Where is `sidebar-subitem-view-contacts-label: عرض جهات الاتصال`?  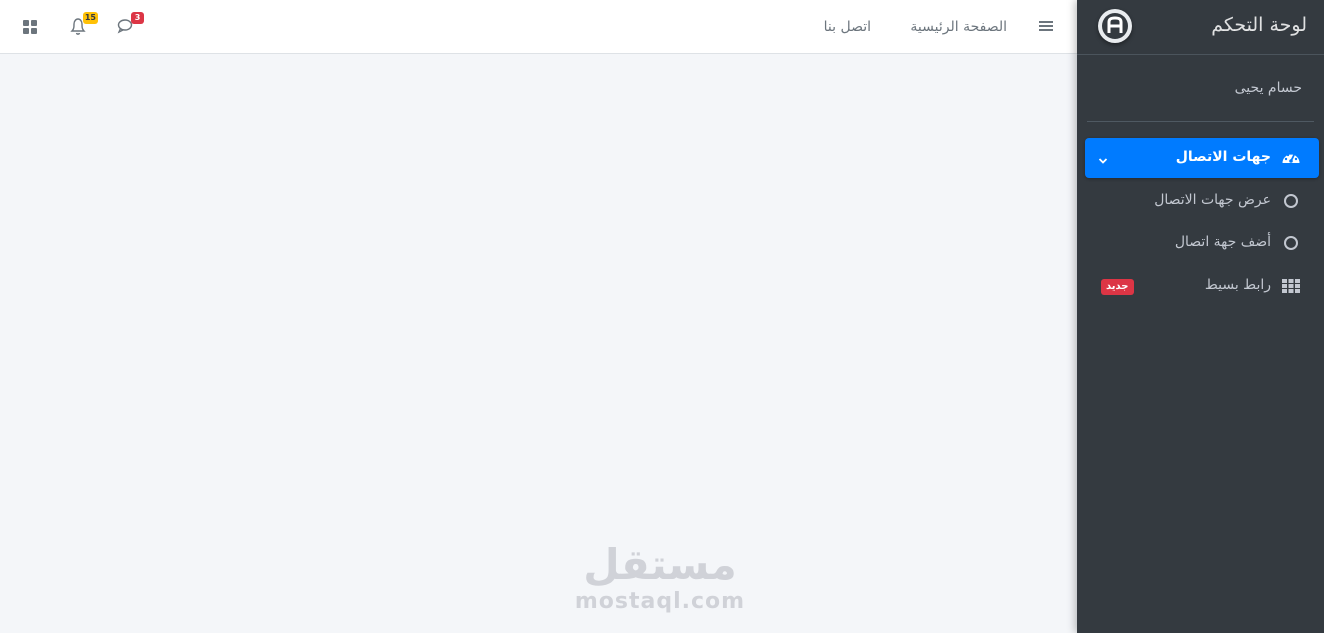 sidebar-subitem-view-contacts-label: عرض جهات الاتصال is located at coordinates (1212, 200).